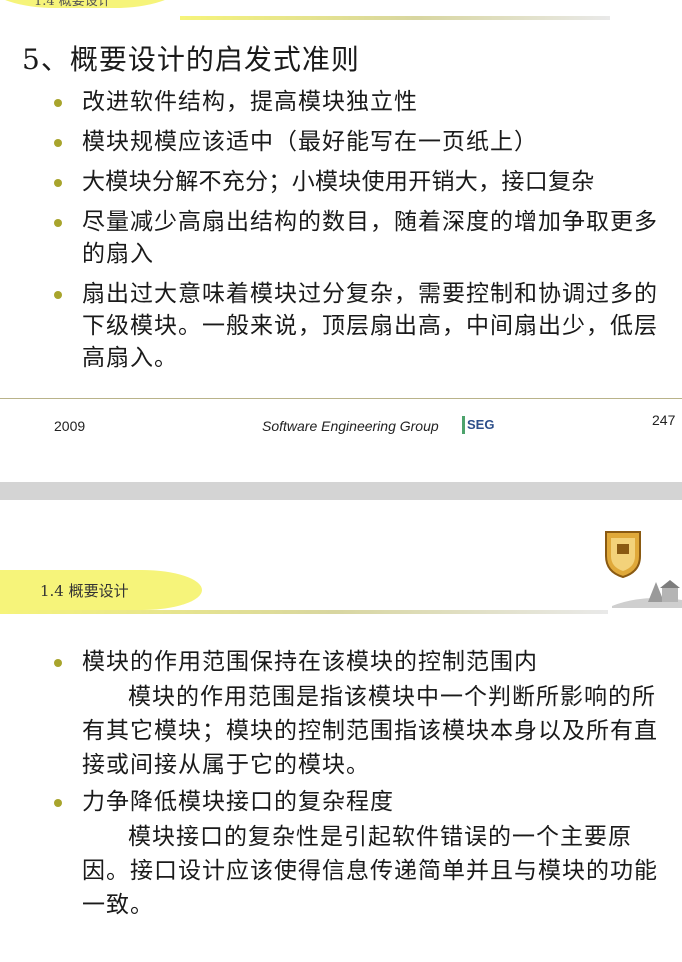  What do you see at coordinates (364, 102) in the screenshot?
I see `bullet-item: 改进软件结构，提高模块独立性` at bounding box center [364, 102].